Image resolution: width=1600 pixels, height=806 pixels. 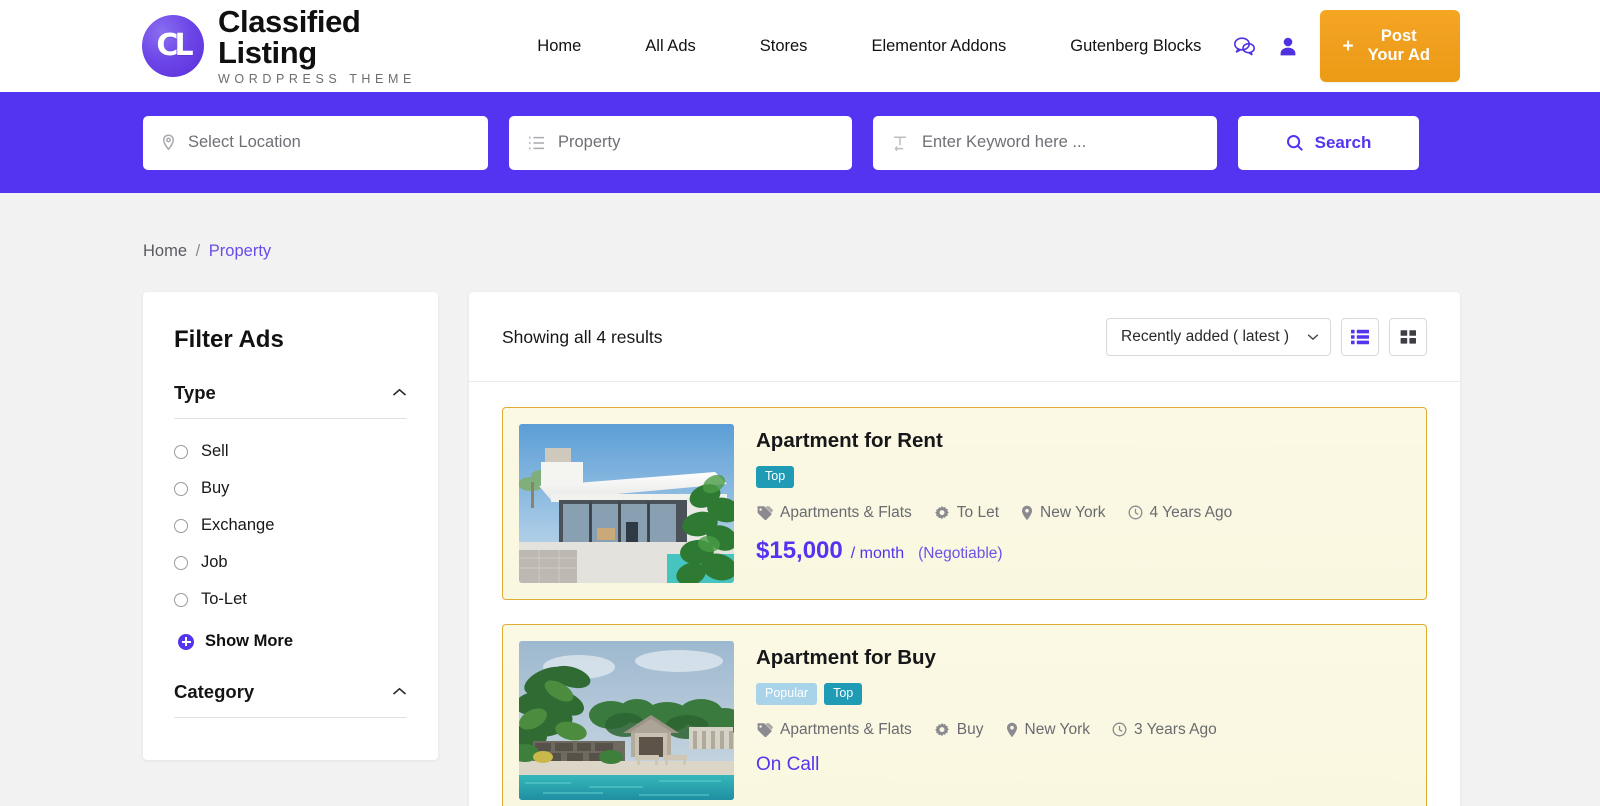 I want to click on show-more-button: Show More, so click(x=290, y=634).